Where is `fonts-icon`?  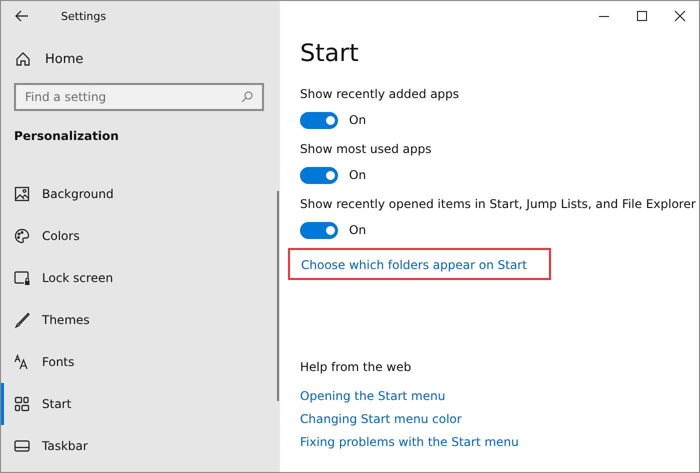 fonts-icon is located at coordinates (22, 362).